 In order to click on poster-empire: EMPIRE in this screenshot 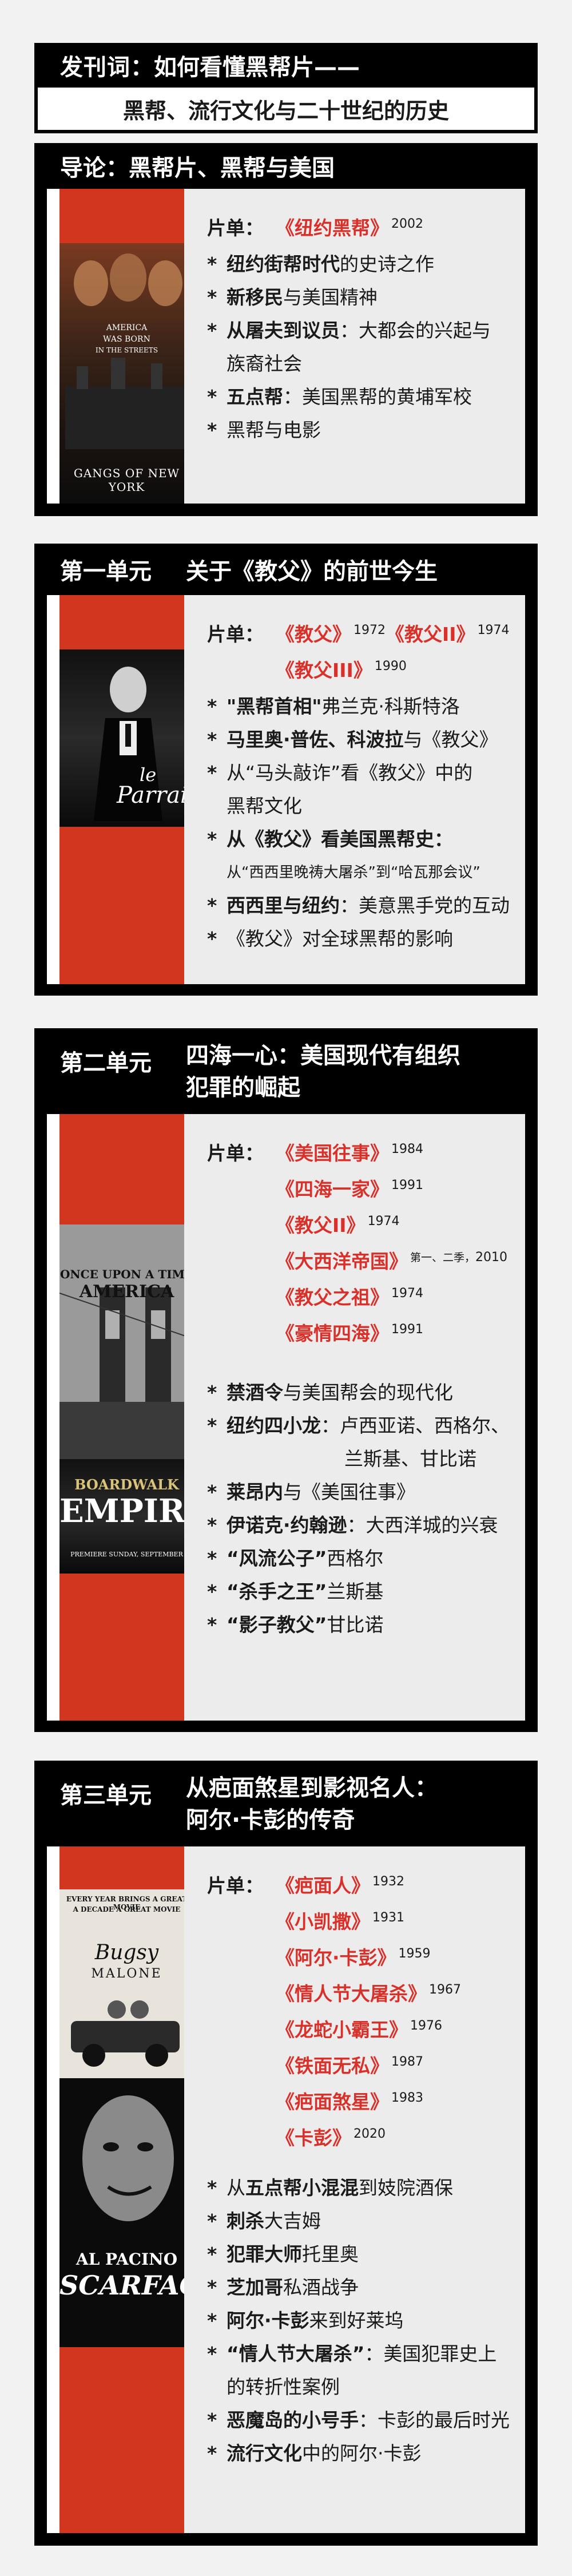, I will do `click(126, 1511)`.